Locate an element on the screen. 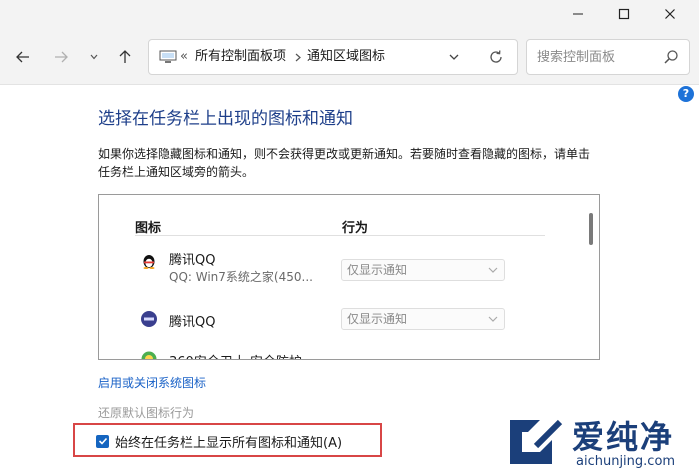  address-dropdown-button is located at coordinates (454, 57).